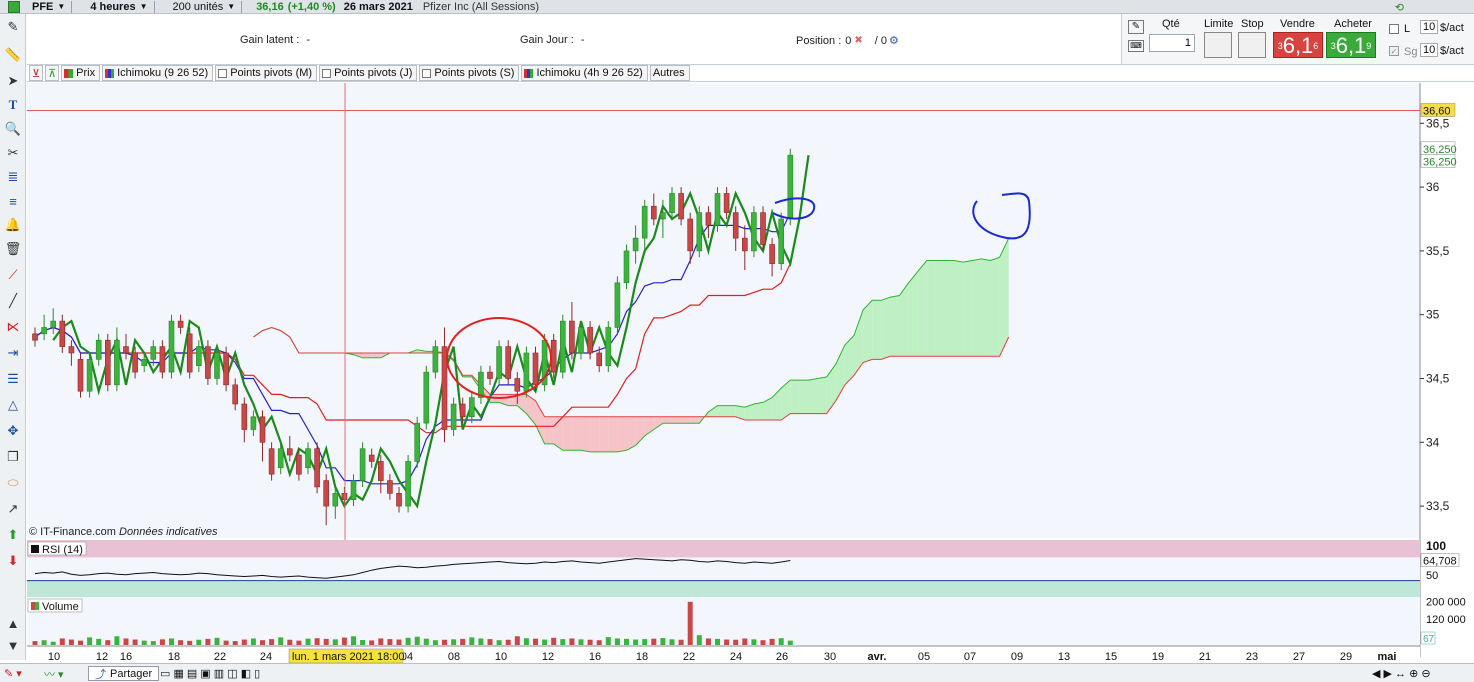 This screenshot has height=682, width=1474. I want to click on price-down-icon: ⊻, so click(36, 73).